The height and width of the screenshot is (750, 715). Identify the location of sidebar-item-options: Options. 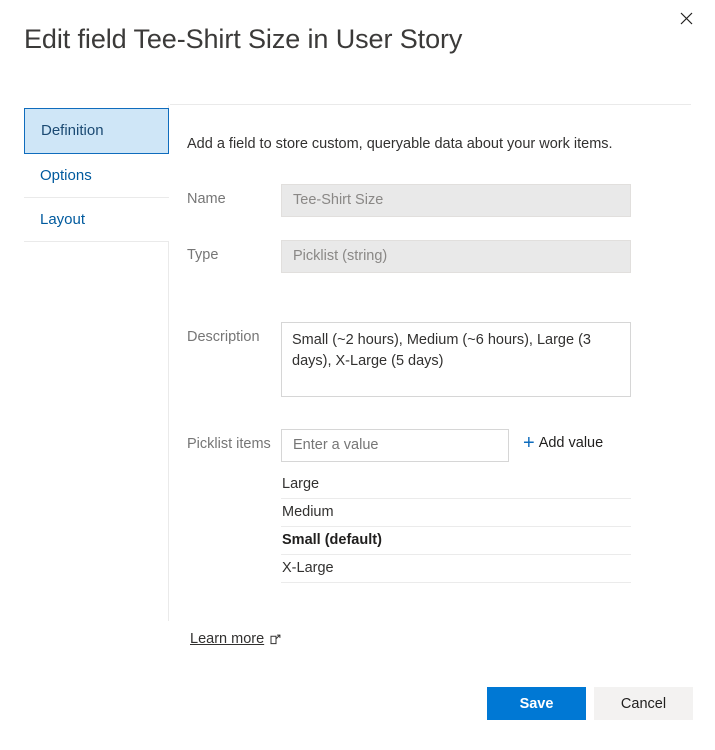
(96, 176).